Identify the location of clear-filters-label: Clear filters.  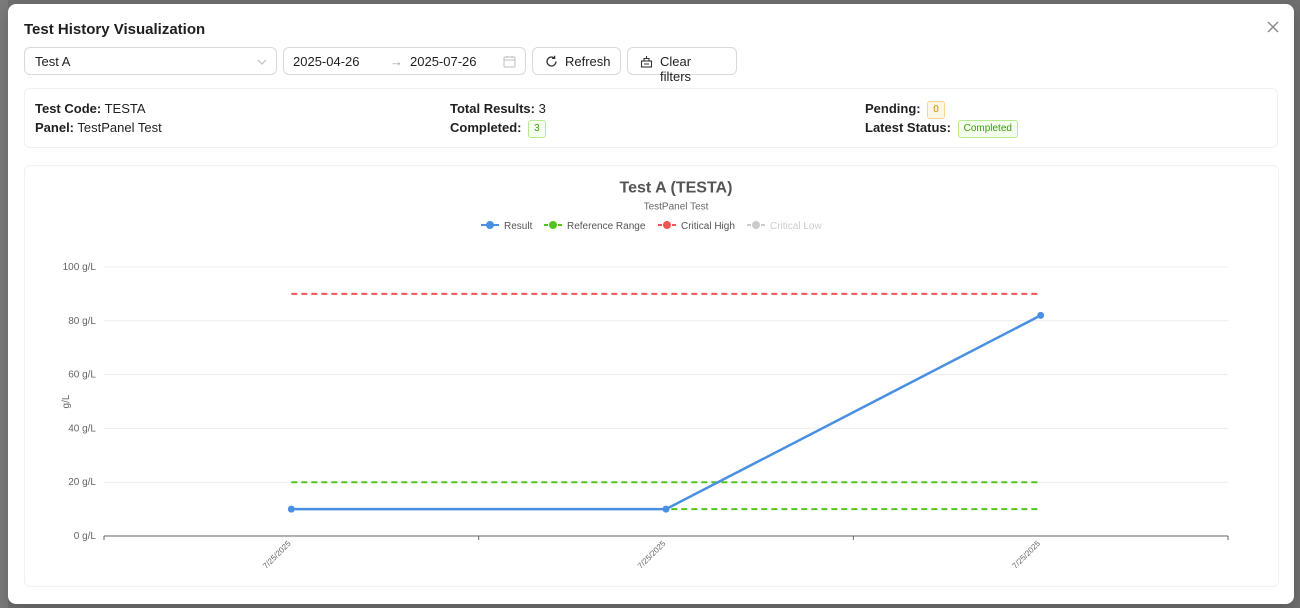
(676, 69).